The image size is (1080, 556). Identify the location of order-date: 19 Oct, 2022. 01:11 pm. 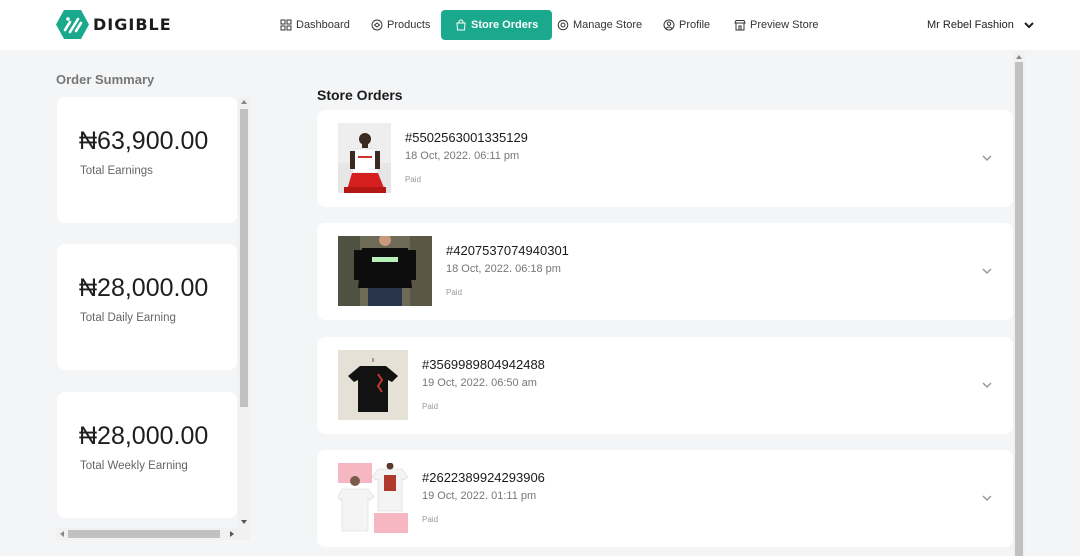
(479, 496).